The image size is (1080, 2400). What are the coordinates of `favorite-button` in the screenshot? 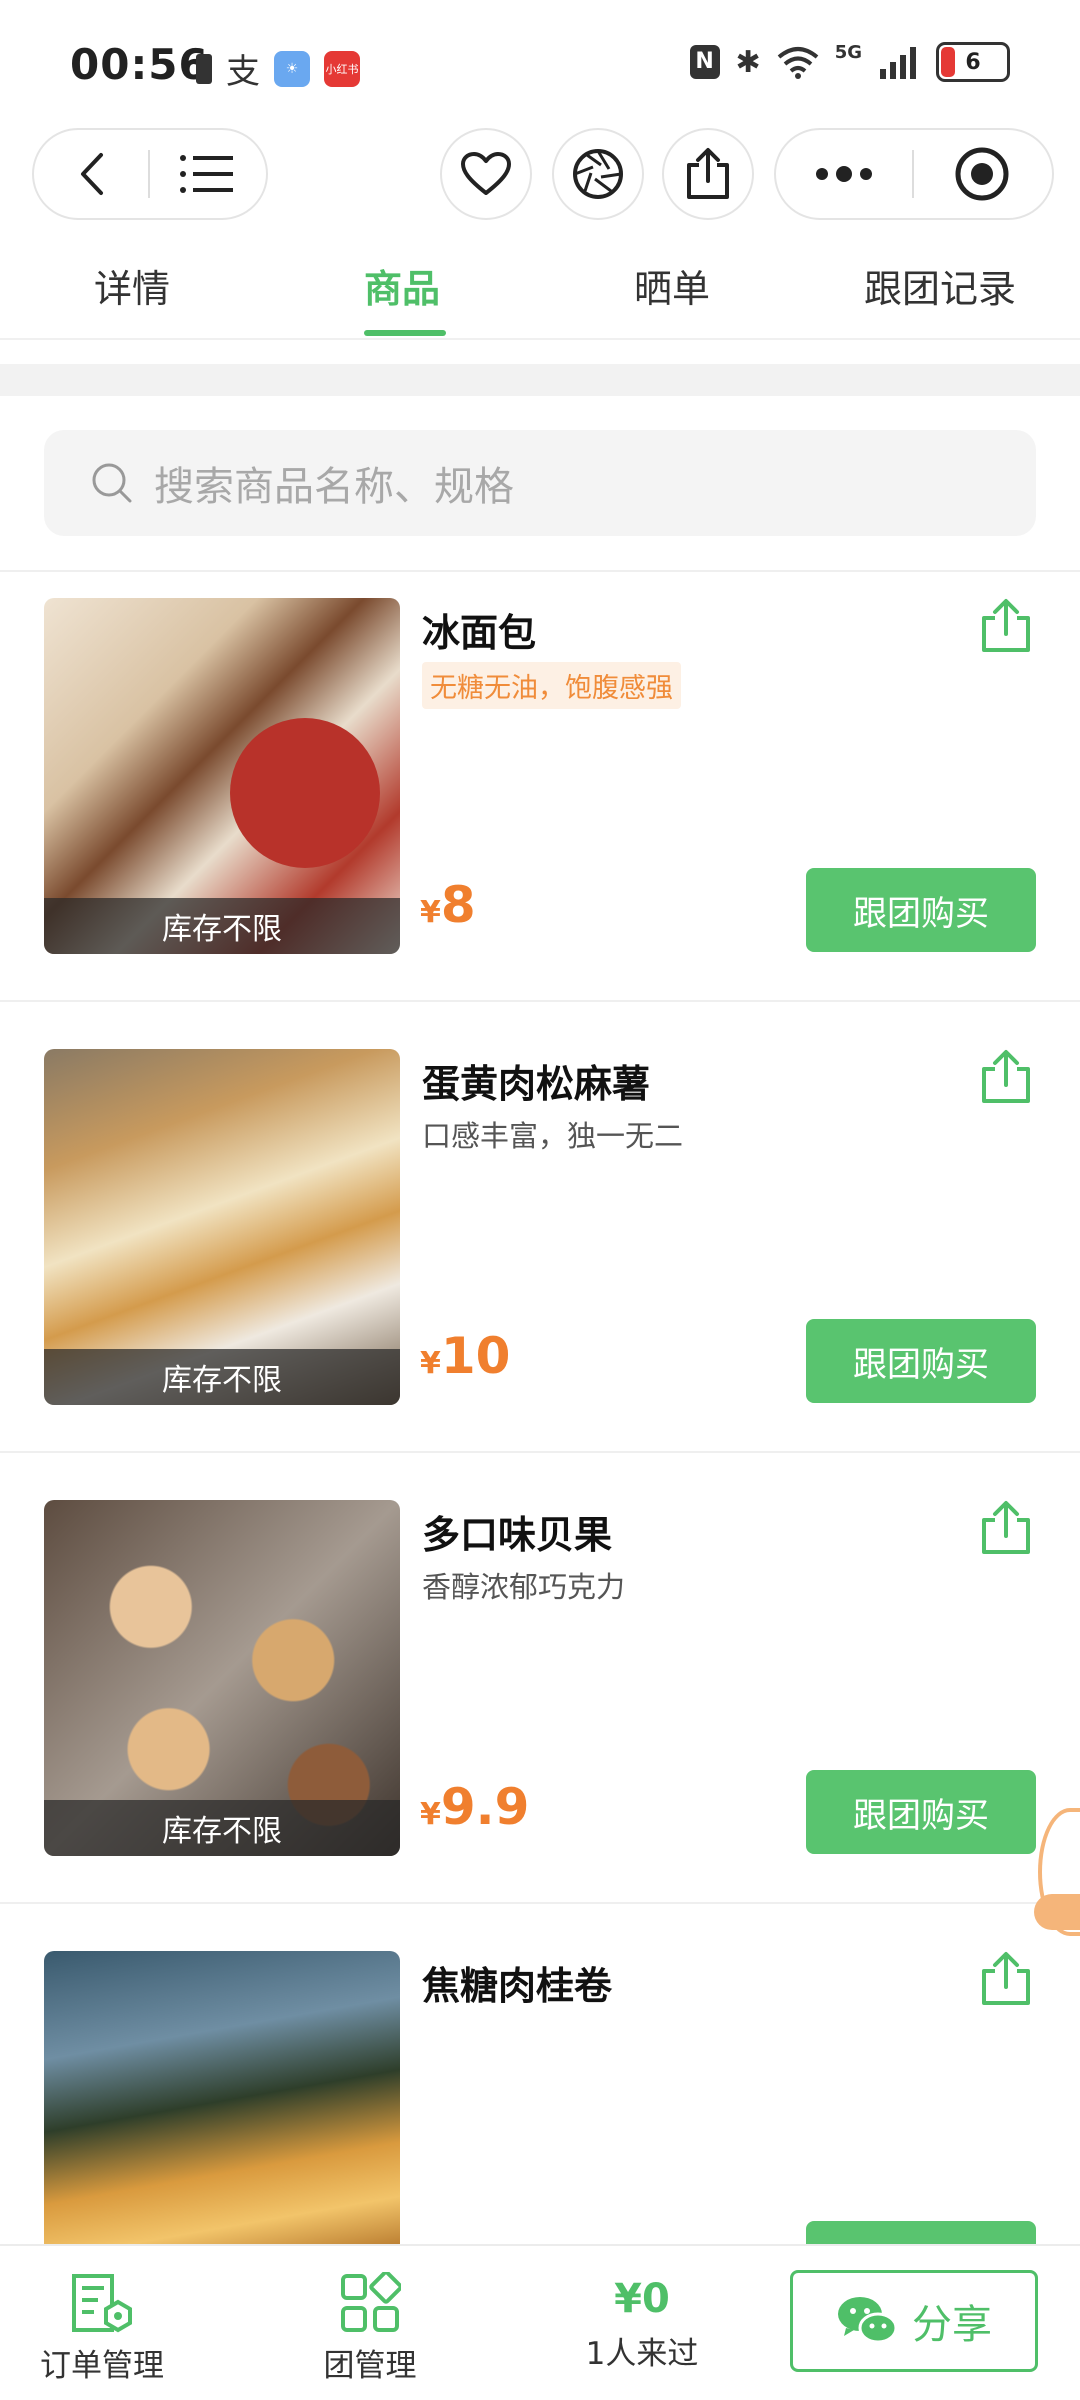 It's located at (486, 174).